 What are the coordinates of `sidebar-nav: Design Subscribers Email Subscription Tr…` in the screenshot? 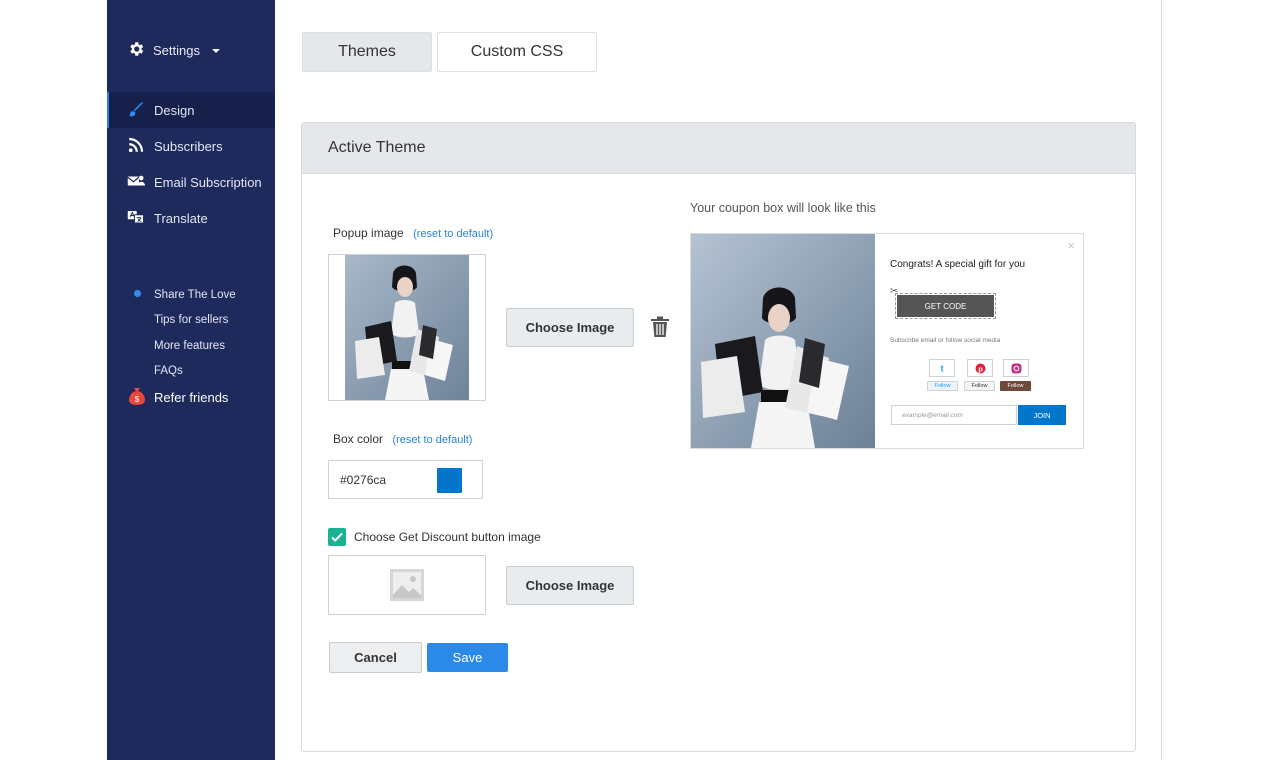 It's located at (191, 164).